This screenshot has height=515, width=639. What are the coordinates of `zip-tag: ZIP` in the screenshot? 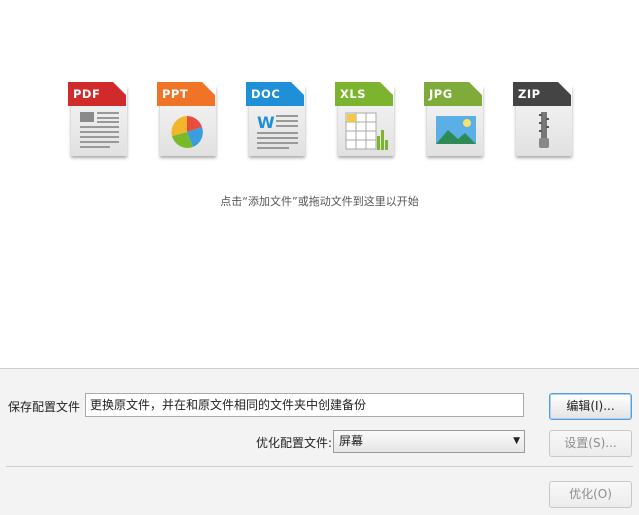 It's located at (542, 94).